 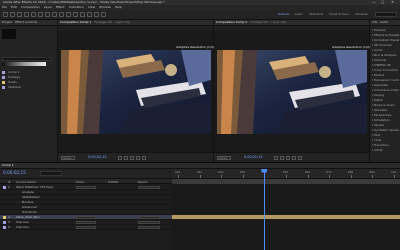 What do you see at coordinates (86, 202) in the screenshot?
I see `layer-row: Borders` at bounding box center [86, 202].